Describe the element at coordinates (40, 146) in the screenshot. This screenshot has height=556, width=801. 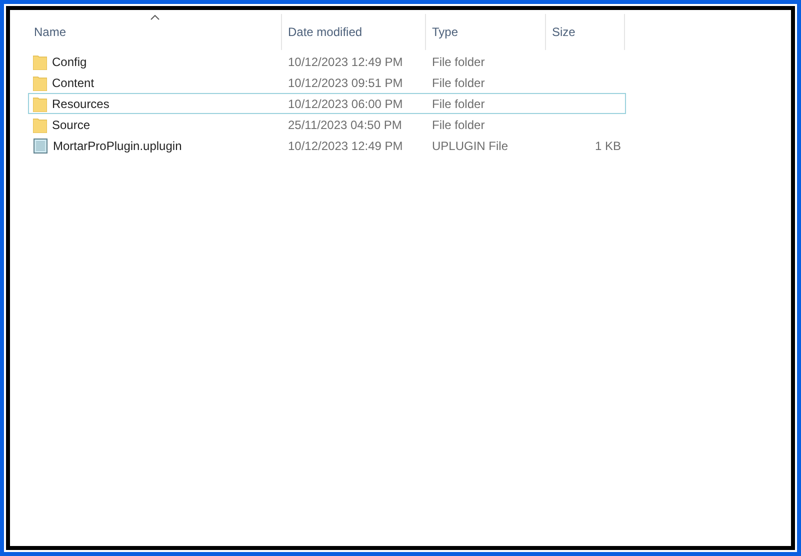
I see `document-icon` at that location.